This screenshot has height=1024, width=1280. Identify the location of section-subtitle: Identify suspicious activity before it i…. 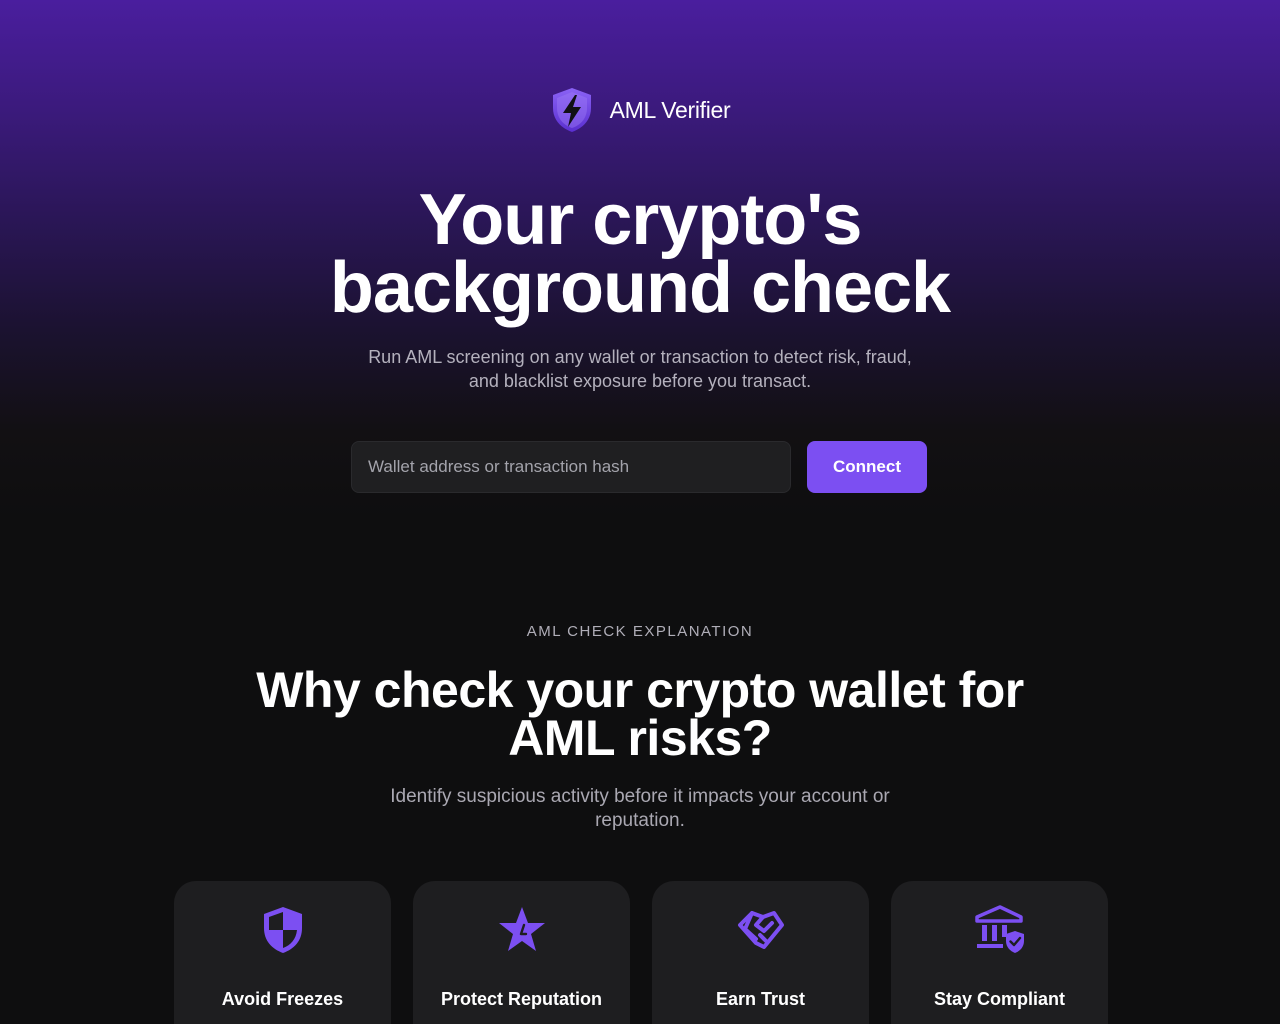
(640, 809).